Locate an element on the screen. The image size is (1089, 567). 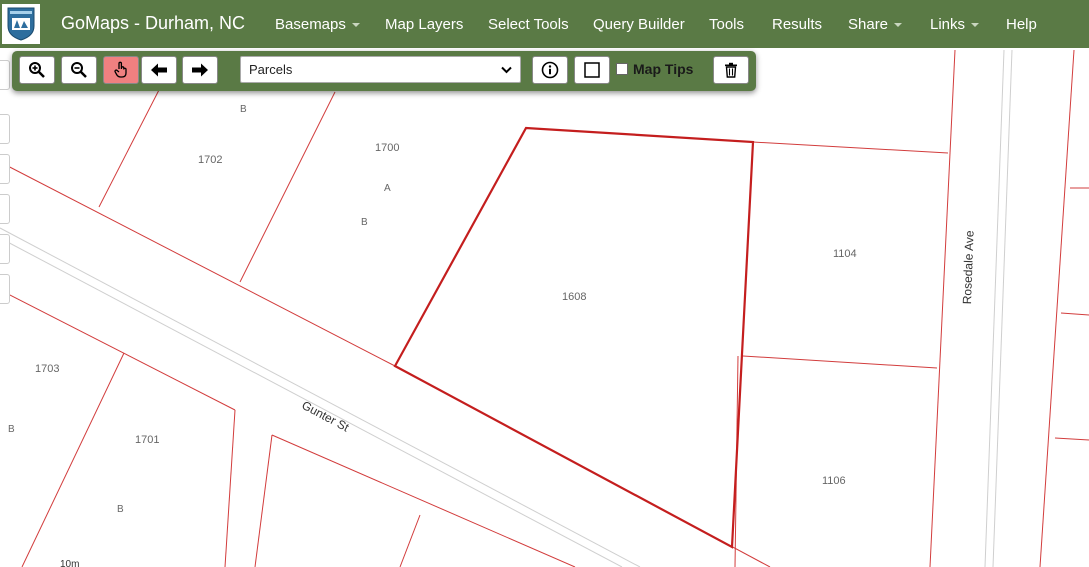
menu-map-layers-label: Map Layers is located at coordinates (424, 24).